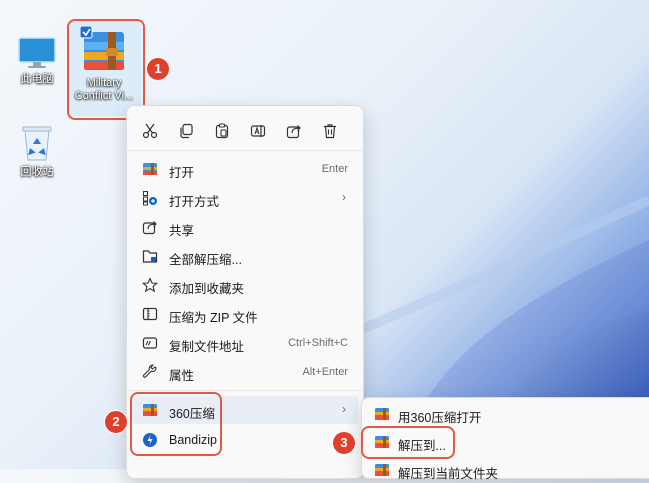 The width and height of the screenshot is (649, 483). What do you see at coordinates (507, 414) in the screenshot?
I see `submenu-item-open-with-360: 用360压缩打开` at bounding box center [507, 414].